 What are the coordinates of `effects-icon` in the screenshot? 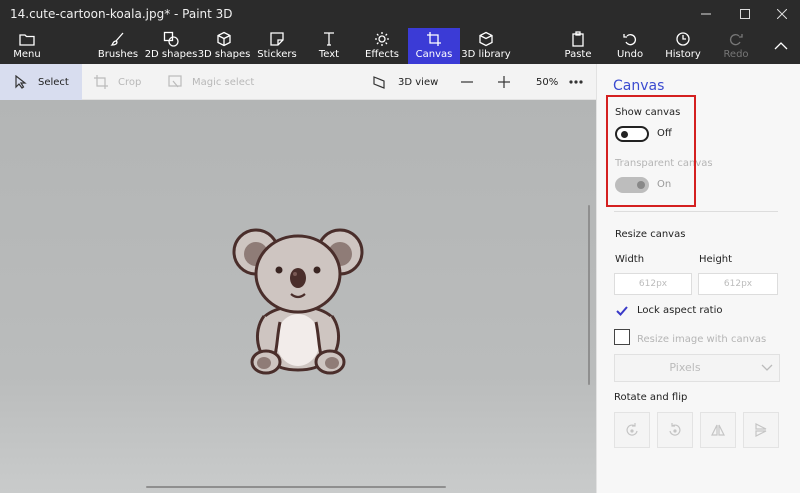 It's located at (382, 39).